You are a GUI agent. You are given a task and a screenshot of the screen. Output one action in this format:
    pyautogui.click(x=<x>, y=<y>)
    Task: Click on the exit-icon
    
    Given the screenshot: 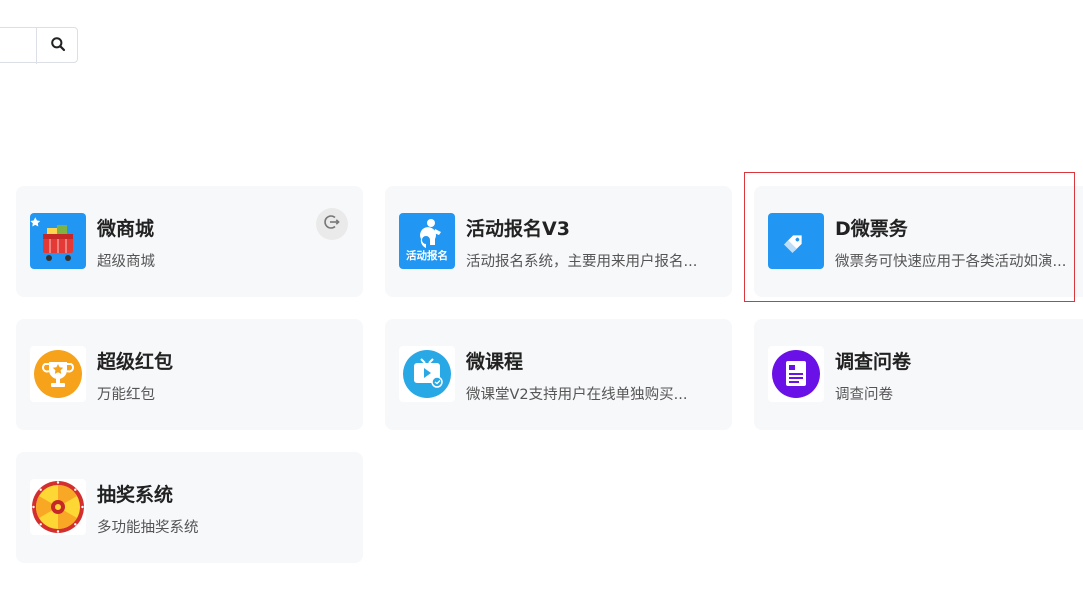 What is the action you would take?
    pyautogui.click(x=332, y=224)
    